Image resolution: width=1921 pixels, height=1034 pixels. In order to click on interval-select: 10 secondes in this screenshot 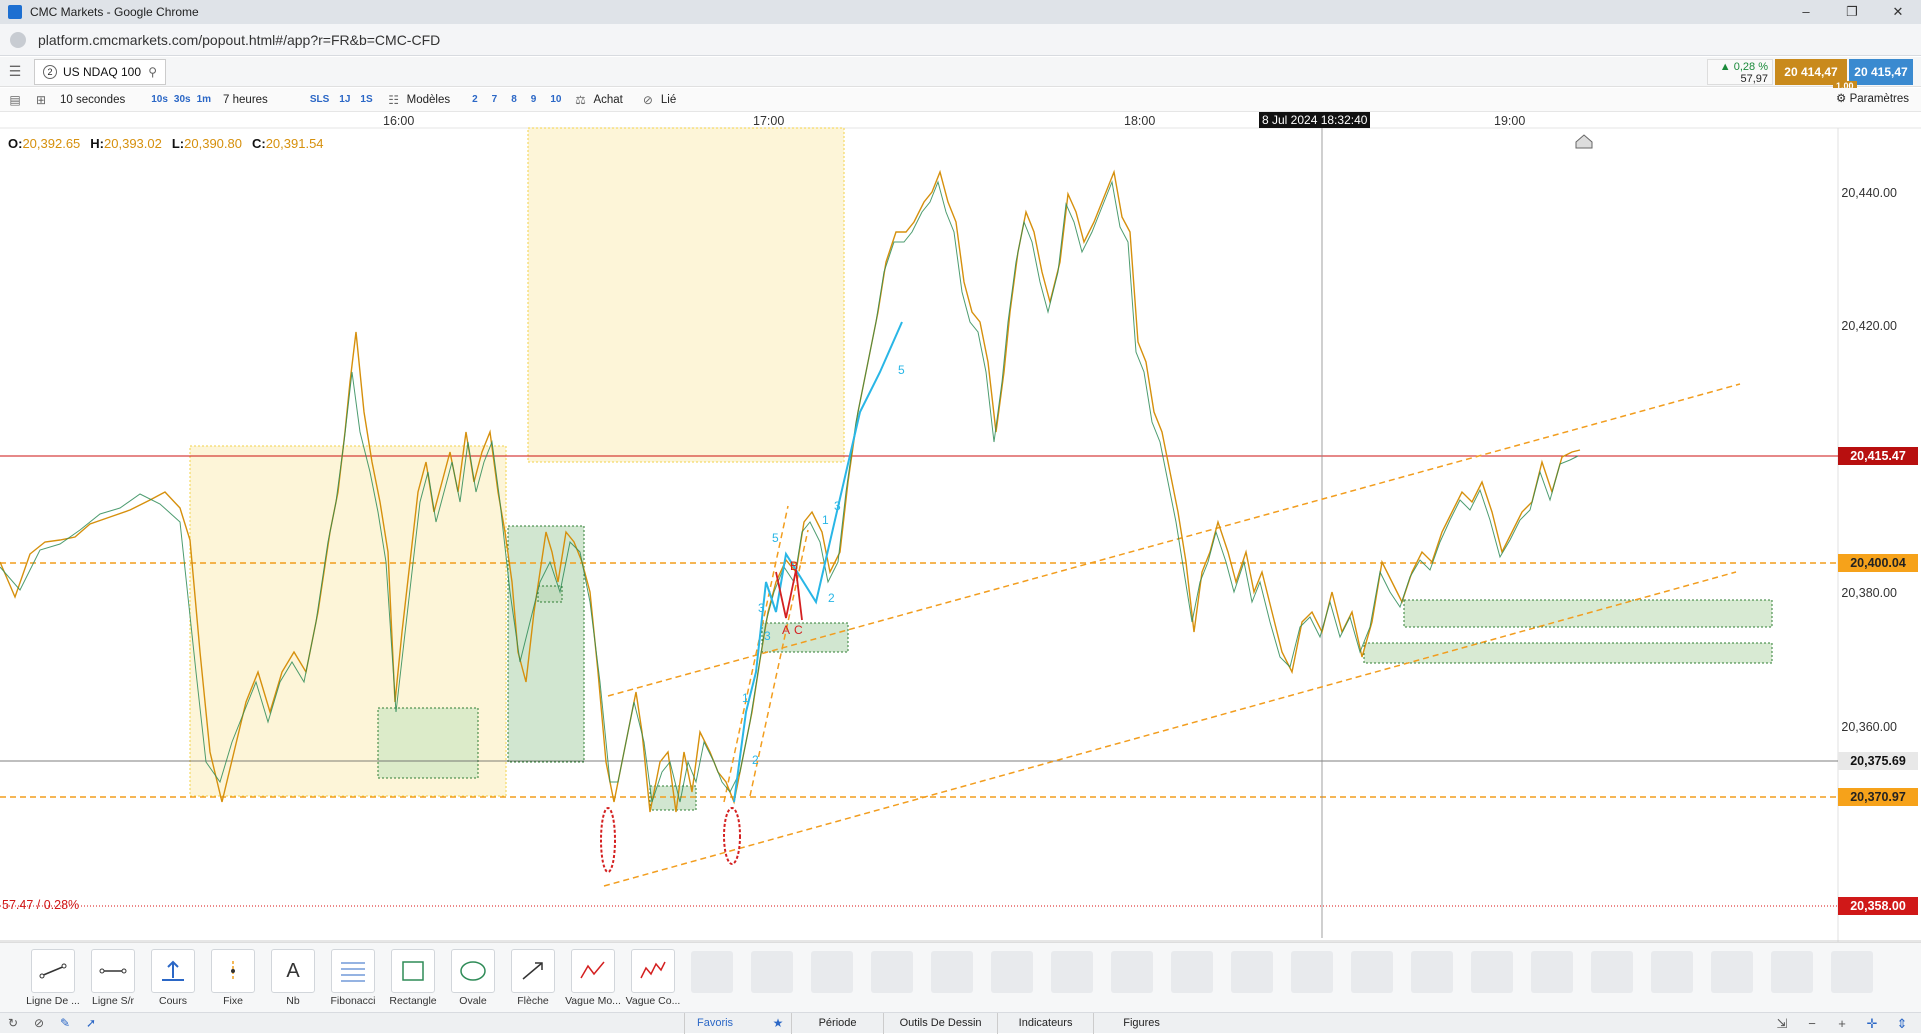, I will do `click(92, 100)`.